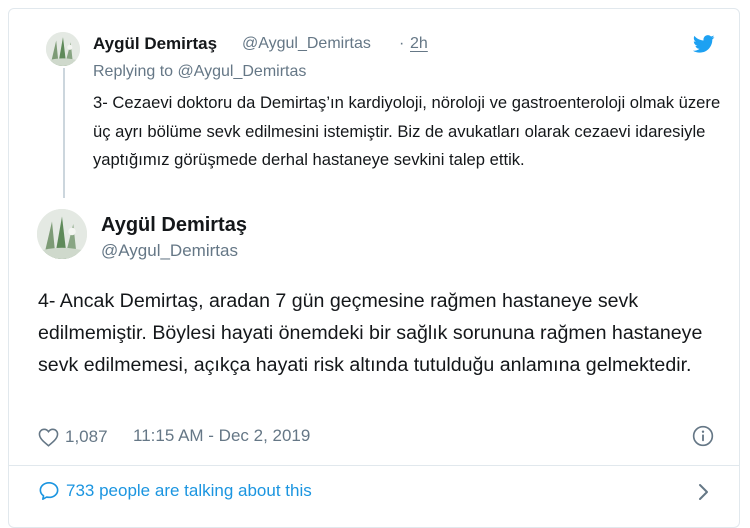 The width and height of the screenshot is (750, 528). I want to click on tweet-timestamp: 11:15 AM - Dec 2, 2019, so click(221, 436).